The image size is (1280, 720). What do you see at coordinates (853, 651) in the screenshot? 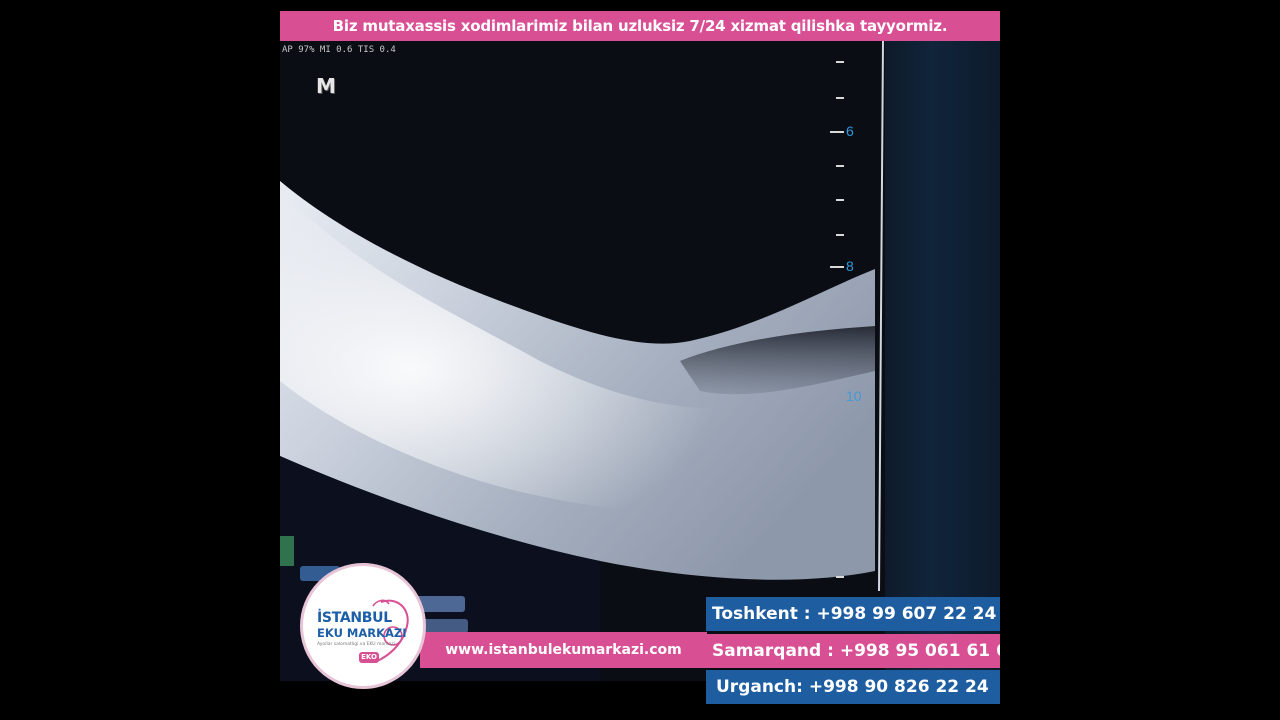
I see `contact-samarqand: Samarqand : +998 95 061 61 61` at bounding box center [853, 651].